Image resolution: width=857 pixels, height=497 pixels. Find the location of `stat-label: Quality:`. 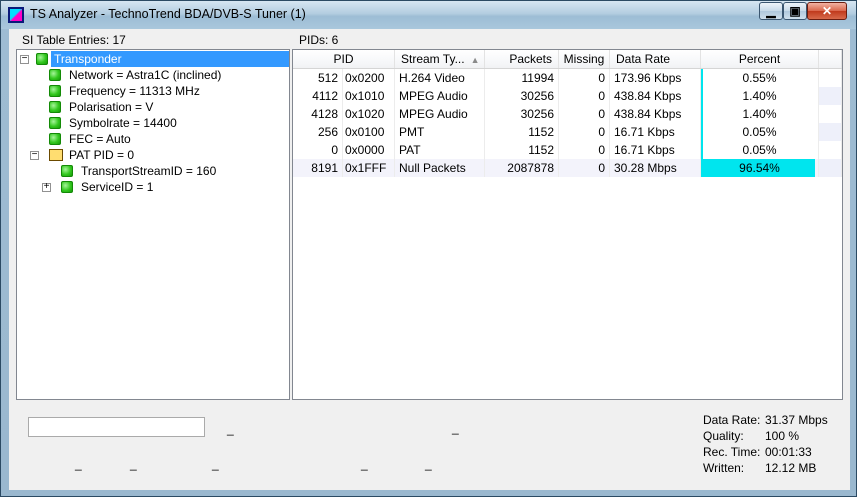

stat-label: Quality: is located at coordinates (723, 436).